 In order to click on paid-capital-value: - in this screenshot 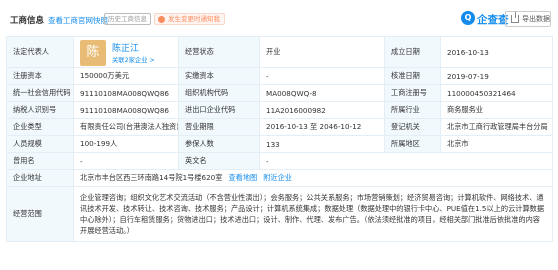, I will do `click(322, 76)`.